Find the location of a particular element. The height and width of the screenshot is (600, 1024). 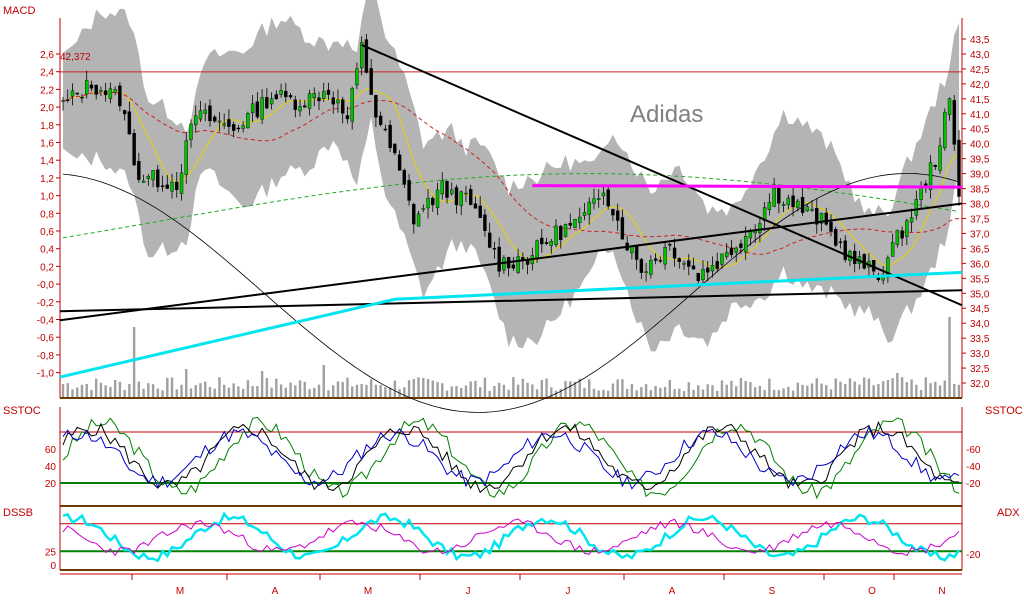

stoc-tick-right: -40 is located at coordinates (973, 467).